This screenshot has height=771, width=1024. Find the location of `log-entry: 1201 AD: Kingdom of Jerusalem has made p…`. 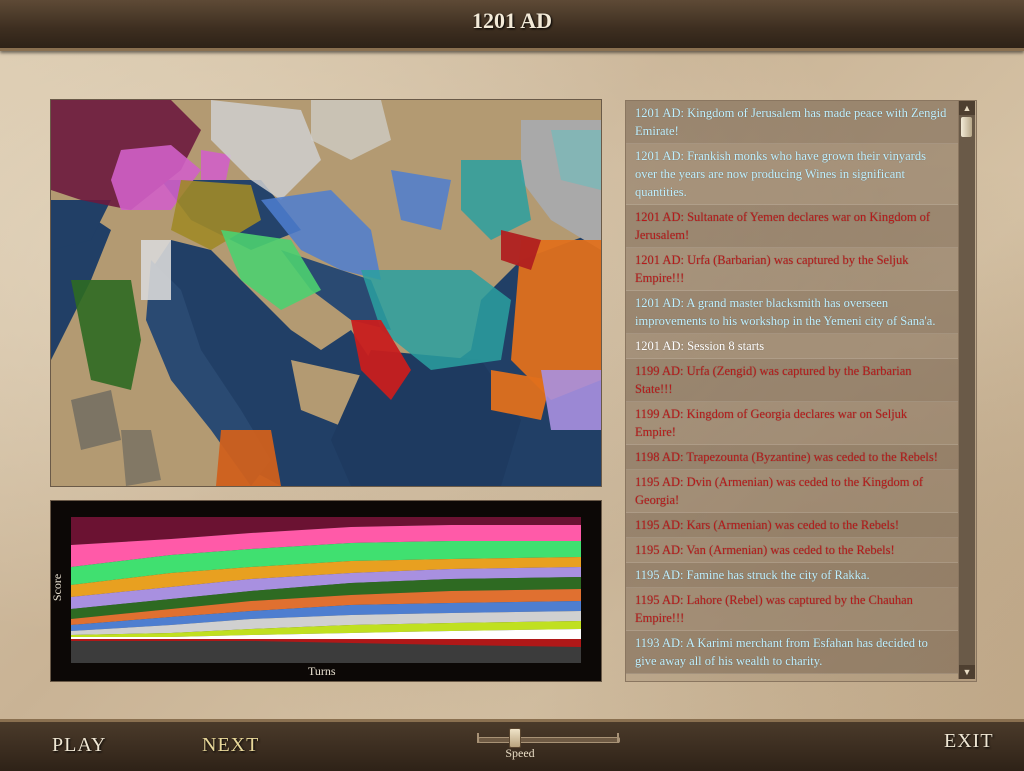

log-entry: 1201 AD: Kingdom of Jerusalem has made p… is located at coordinates (792, 122).